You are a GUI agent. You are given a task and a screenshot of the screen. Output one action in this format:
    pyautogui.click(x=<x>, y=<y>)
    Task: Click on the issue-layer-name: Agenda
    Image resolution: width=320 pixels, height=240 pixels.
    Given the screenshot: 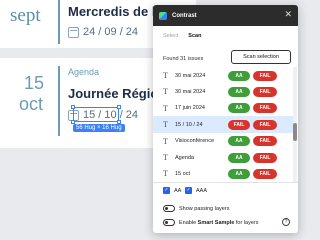 What is the action you would take?
    pyautogui.click(x=184, y=157)
    